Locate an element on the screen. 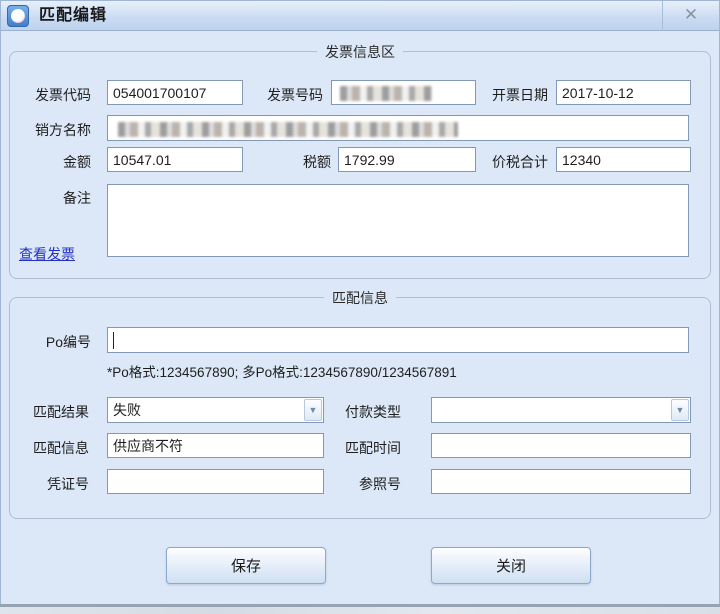 Image resolution: width=720 pixels, height=614 pixels. po-number-label: Po编号 is located at coordinates (68, 342).